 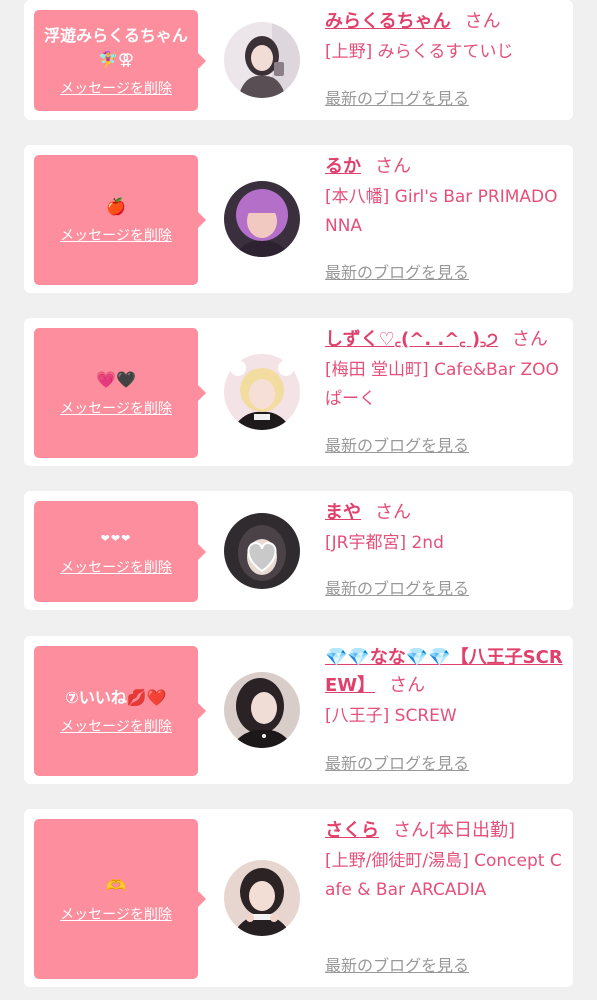 I want to click on message-bubble: 浮遊みらくるちゃん🧚‍♀️⚢ メッセージを削除, so click(x=120, y=60).